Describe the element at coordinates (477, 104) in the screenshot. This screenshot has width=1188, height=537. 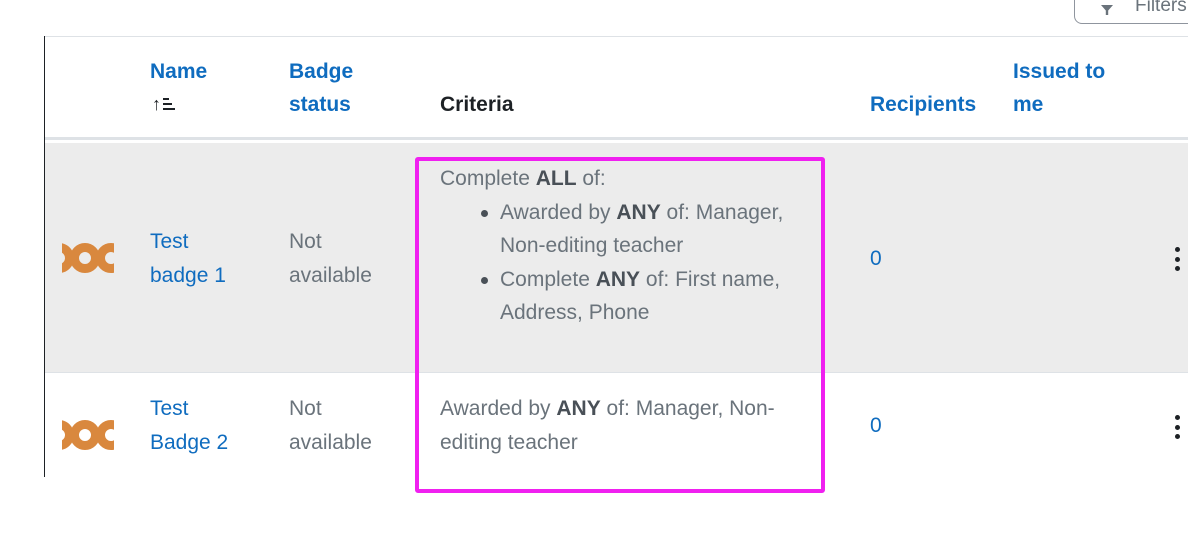
I see `column-header-criteria: Criteria` at that location.